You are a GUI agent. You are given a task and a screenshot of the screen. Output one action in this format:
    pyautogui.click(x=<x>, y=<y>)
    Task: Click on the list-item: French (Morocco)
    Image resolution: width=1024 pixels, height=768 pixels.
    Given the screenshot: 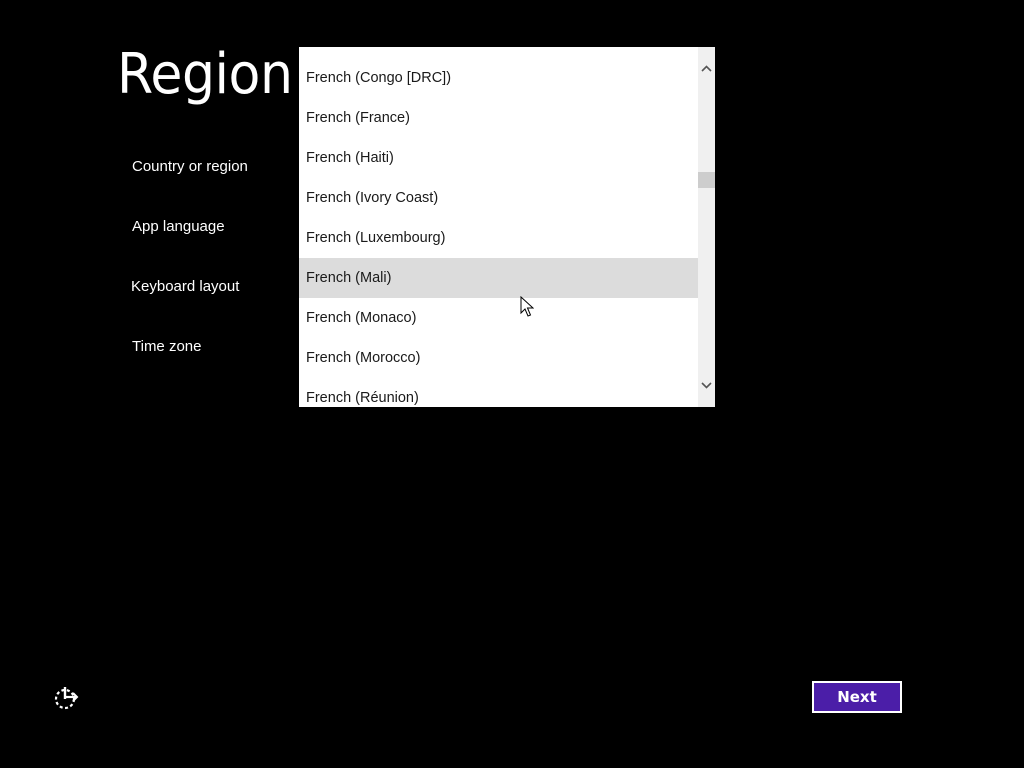 What is the action you would take?
    pyautogui.click(x=498, y=358)
    